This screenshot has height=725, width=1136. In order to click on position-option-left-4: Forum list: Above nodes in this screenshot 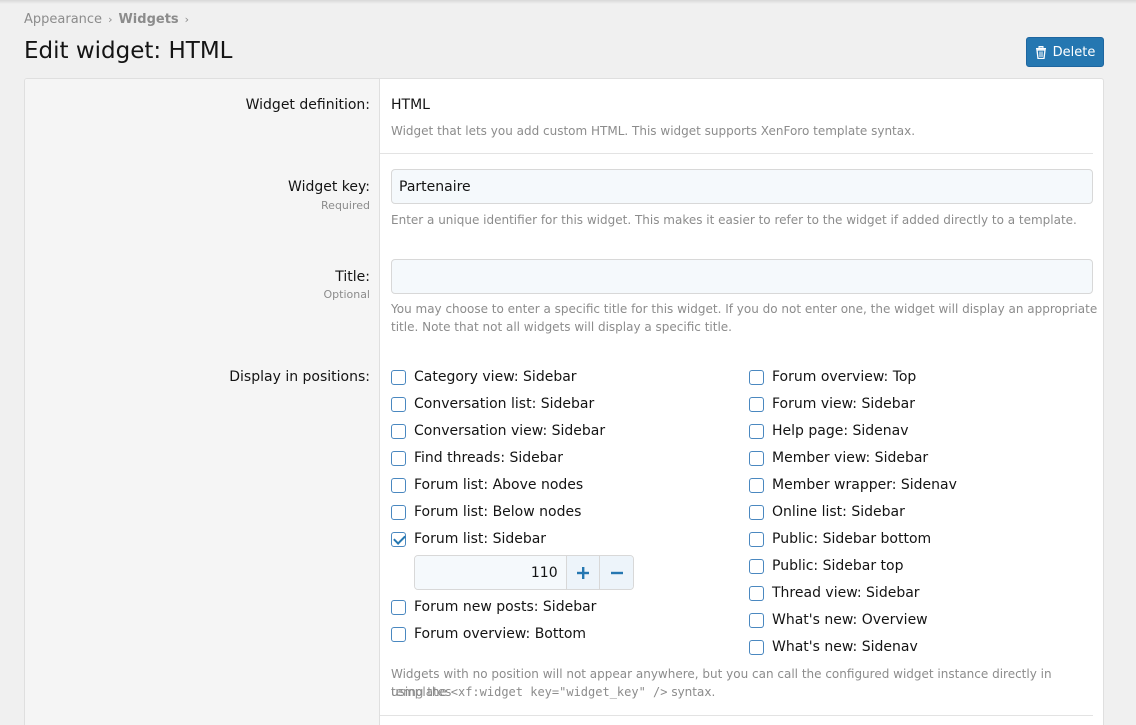, I will do `click(487, 485)`.